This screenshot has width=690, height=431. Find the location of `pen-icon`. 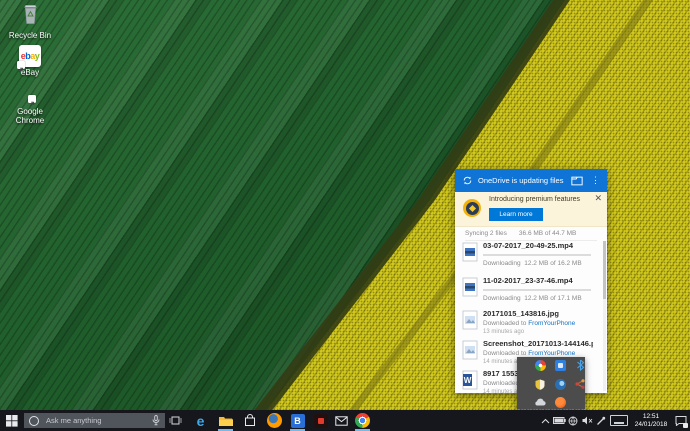

pen-icon is located at coordinates (601, 420).